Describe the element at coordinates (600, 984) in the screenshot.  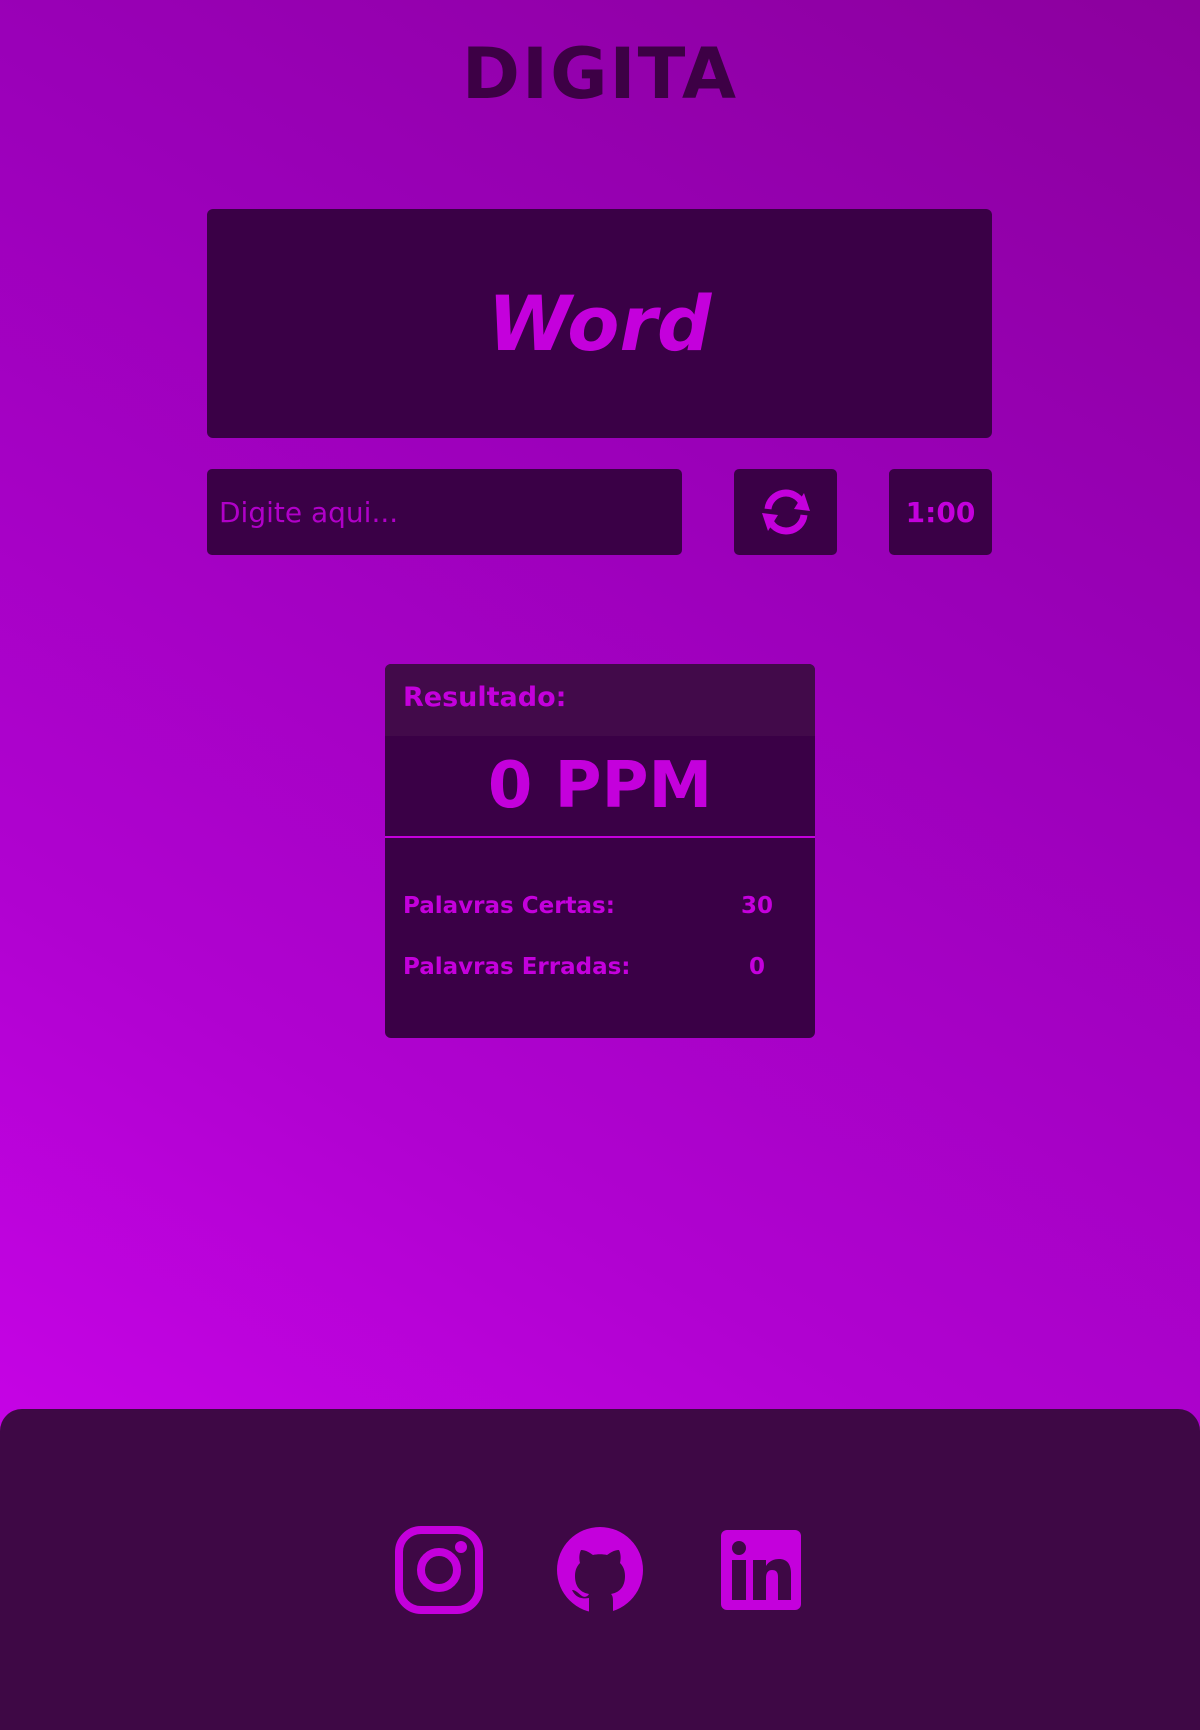
I see `stat-row-wrong: Palavras Erradas: 0` at that location.